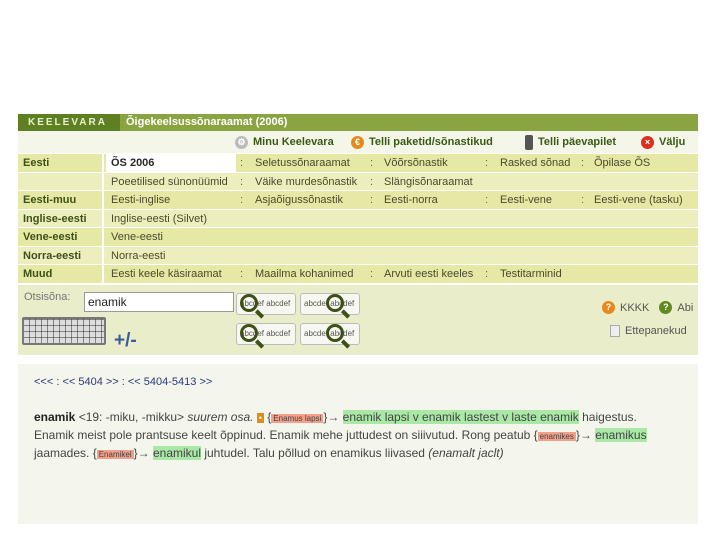  What do you see at coordinates (207, 122) in the screenshot?
I see `page-title: Õigekeelsussõnaraamat (2006)` at bounding box center [207, 122].